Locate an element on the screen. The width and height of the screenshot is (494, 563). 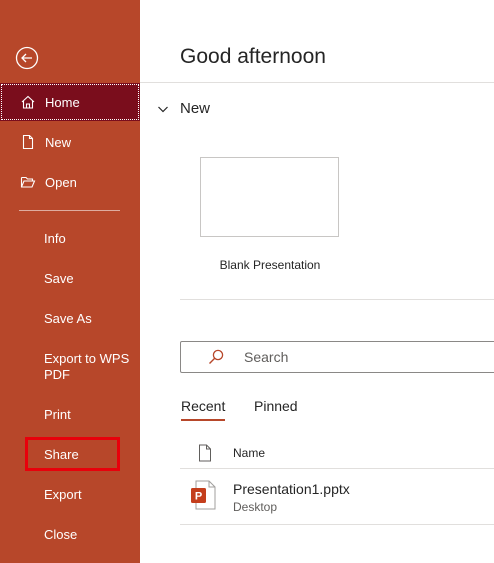
page-header: Good afternoon is located at coordinates (317, 41).